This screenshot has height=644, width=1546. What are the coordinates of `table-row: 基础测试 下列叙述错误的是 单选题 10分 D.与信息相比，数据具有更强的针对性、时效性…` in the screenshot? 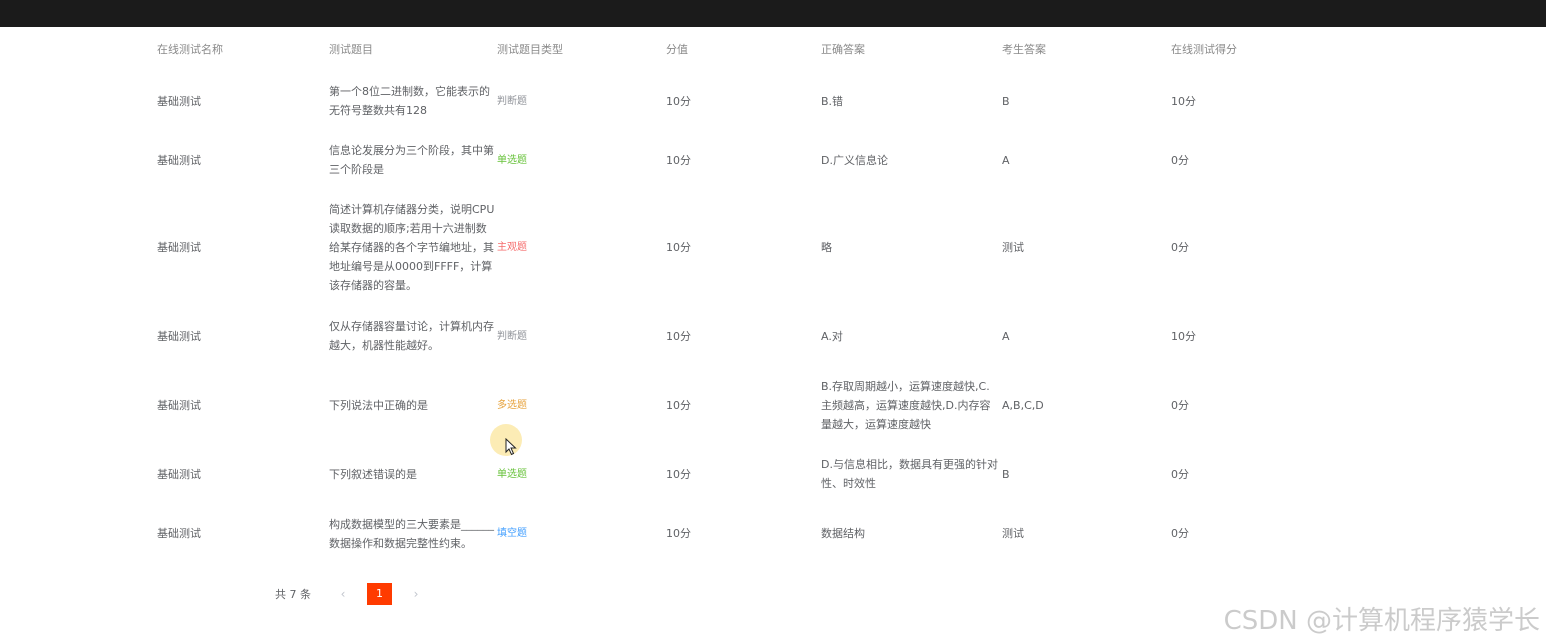 It's located at (770, 474).